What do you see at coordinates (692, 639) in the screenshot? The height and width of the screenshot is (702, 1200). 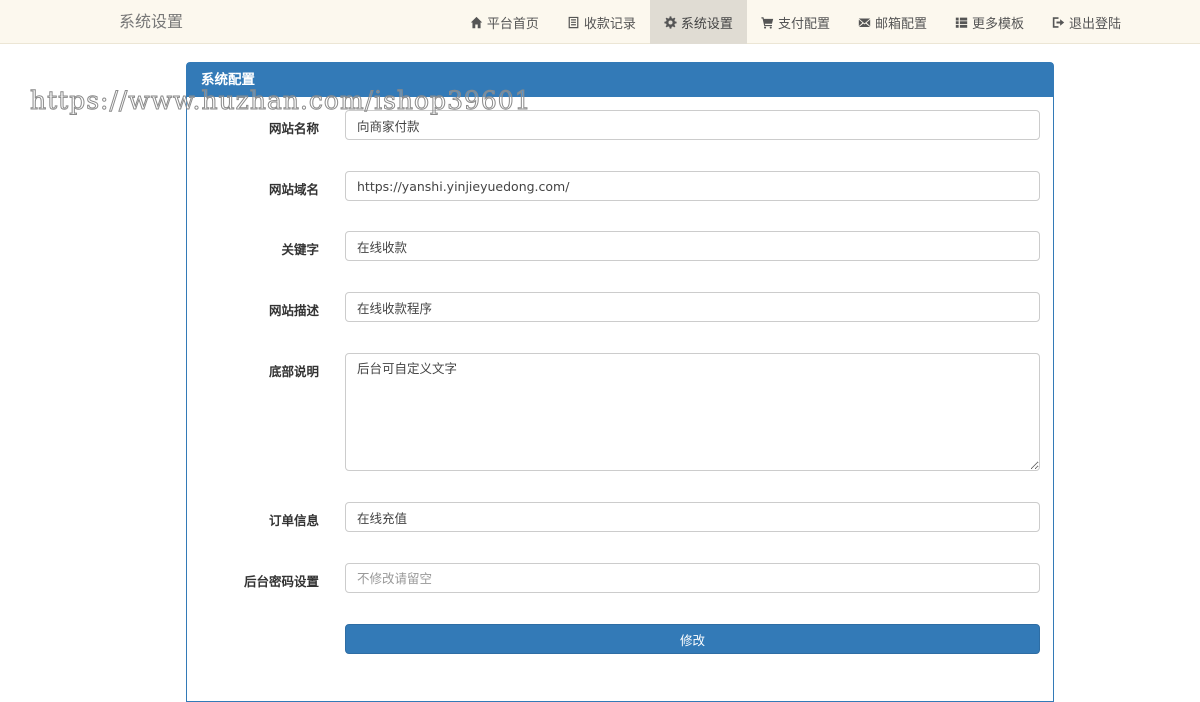 I see `submit-button: 修改` at bounding box center [692, 639].